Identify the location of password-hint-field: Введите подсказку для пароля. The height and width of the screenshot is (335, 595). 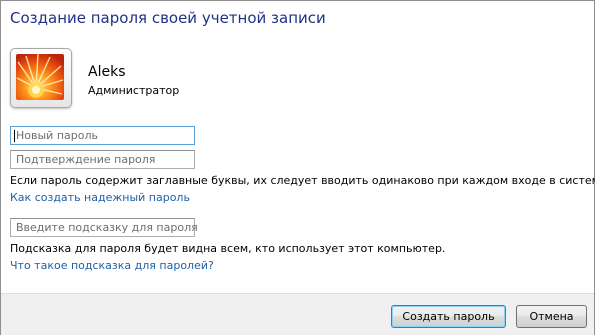
(104, 227).